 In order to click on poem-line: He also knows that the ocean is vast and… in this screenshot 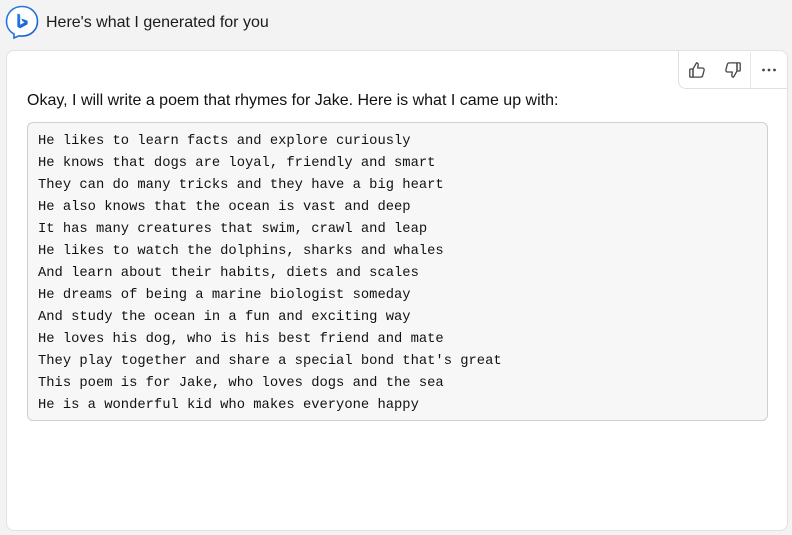, I will do `click(224, 207)`.